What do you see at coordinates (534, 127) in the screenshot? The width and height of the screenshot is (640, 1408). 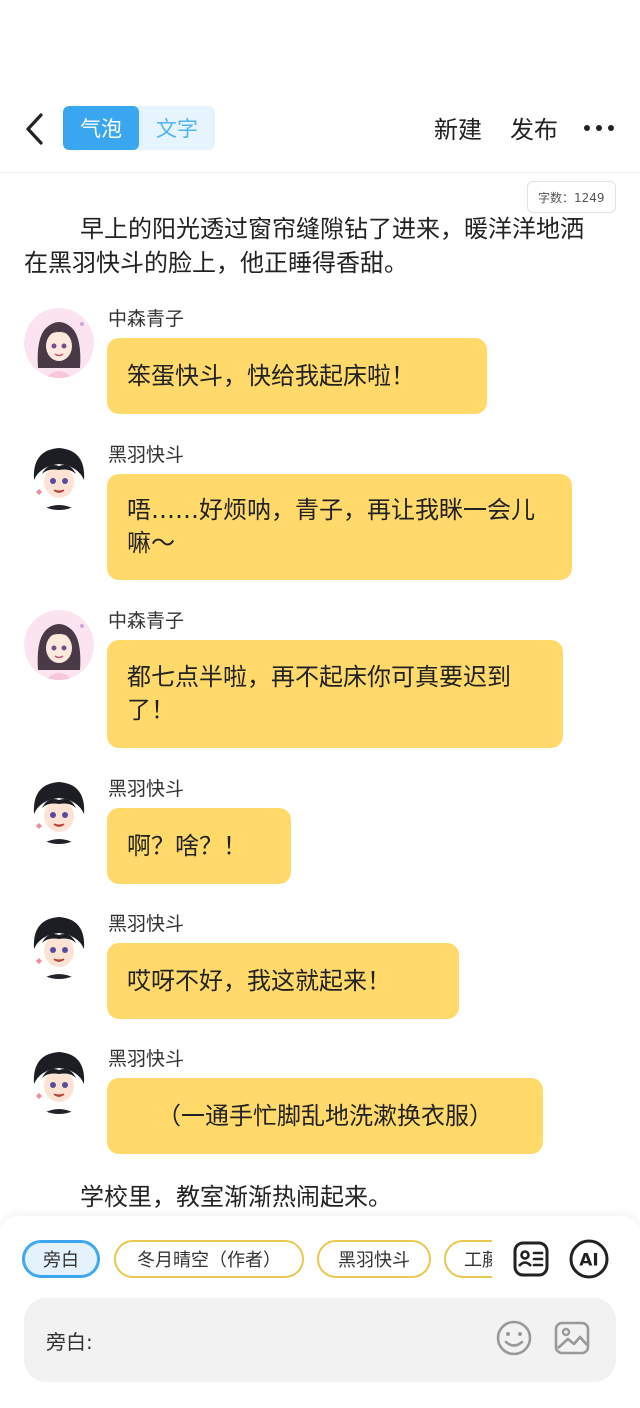 I see `publish-button: 发布` at bounding box center [534, 127].